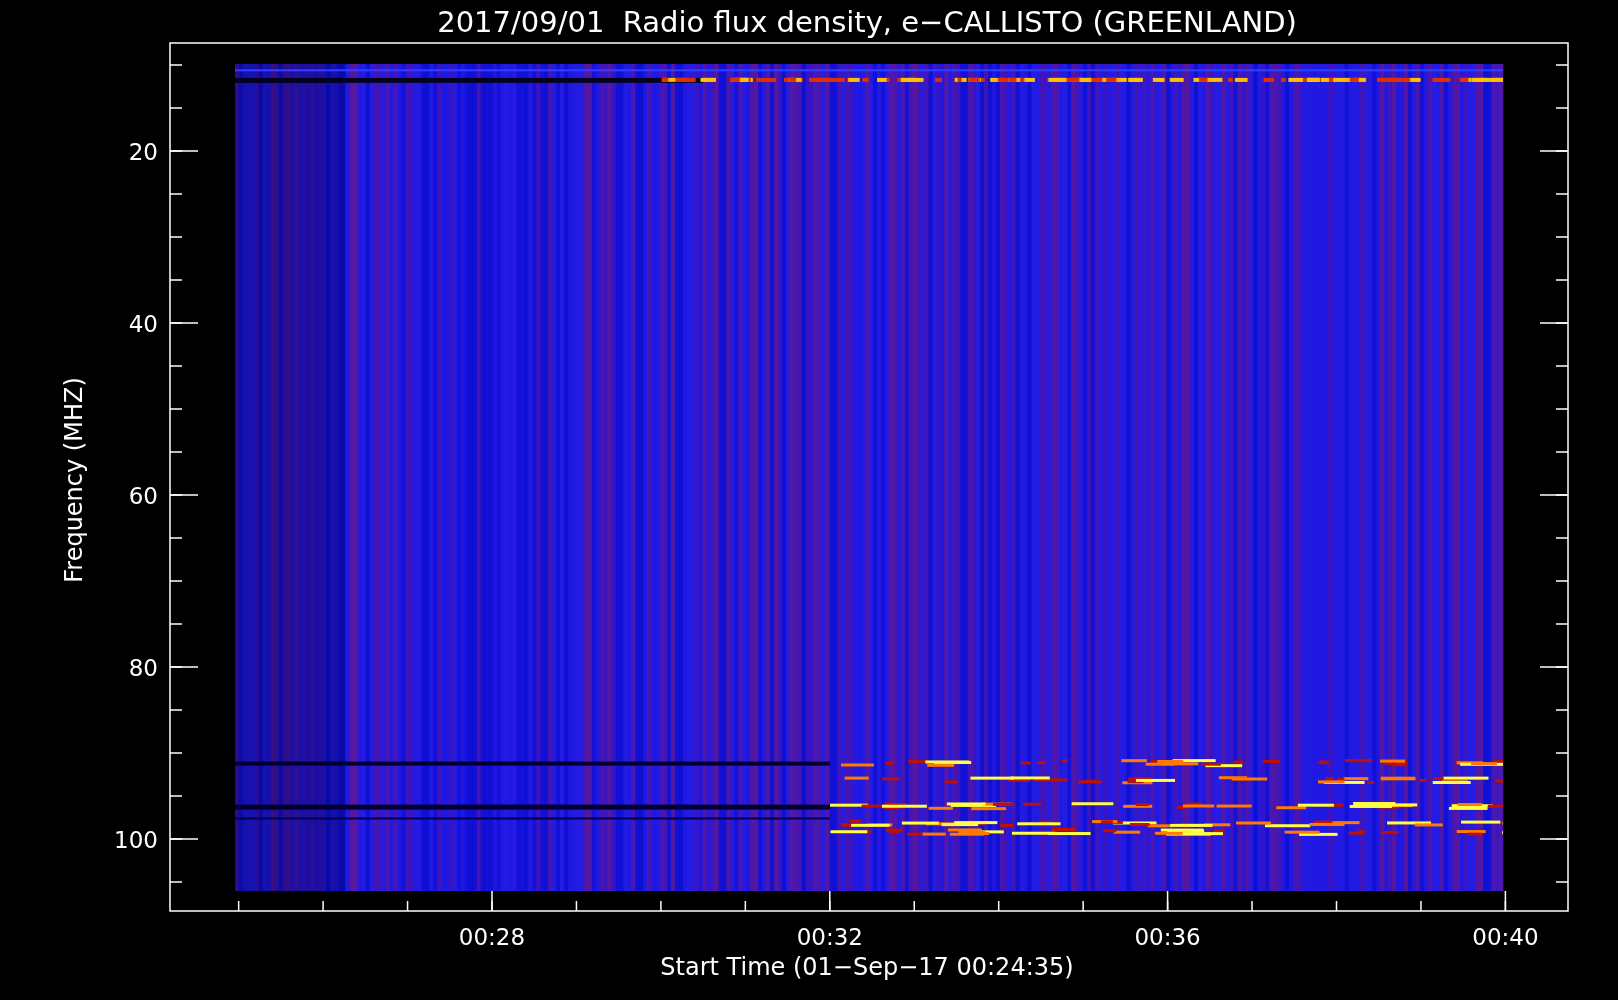 The width and height of the screenshot is (1618, 1000). What do you see at coordinates (1505, 937) in the screenshot?
I see `x-tick-label: 00:40` at bounding box center [1505, 937].